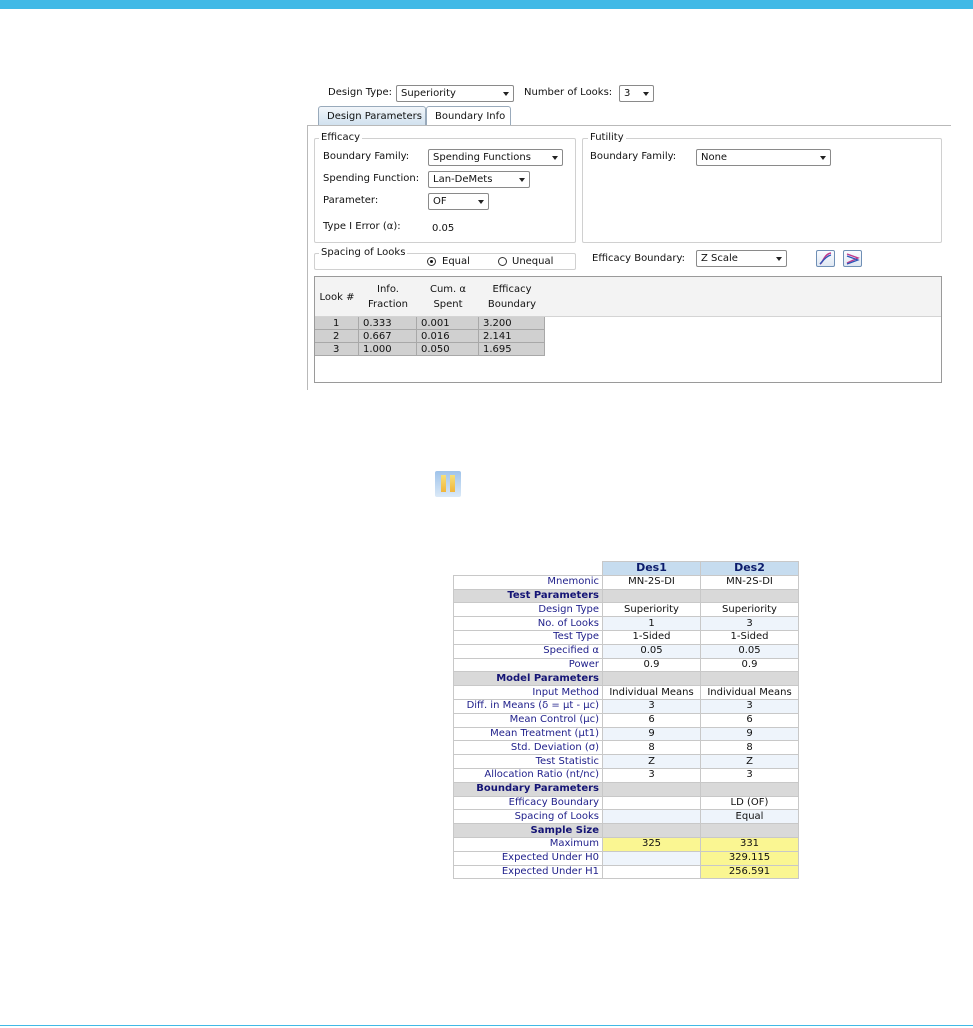  I want to click on grid-cell: 1.000, so click(388, 349).